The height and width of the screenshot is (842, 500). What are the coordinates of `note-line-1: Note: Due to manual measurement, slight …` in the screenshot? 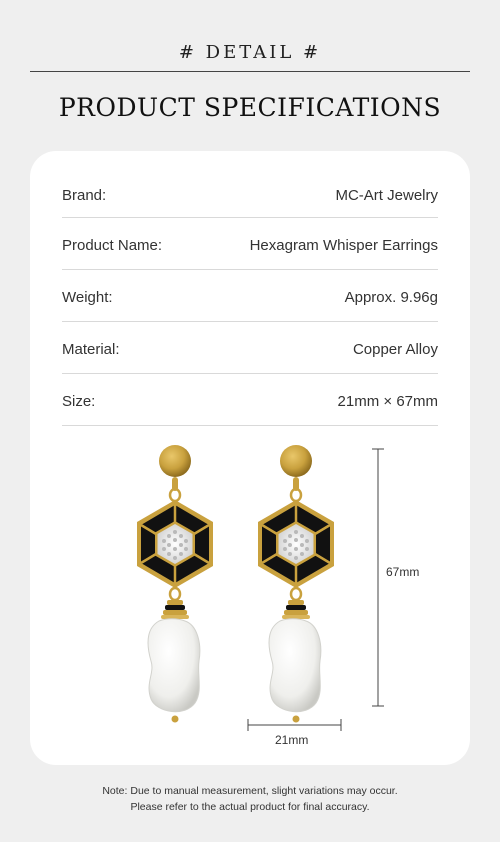 It's located at (250, 791).